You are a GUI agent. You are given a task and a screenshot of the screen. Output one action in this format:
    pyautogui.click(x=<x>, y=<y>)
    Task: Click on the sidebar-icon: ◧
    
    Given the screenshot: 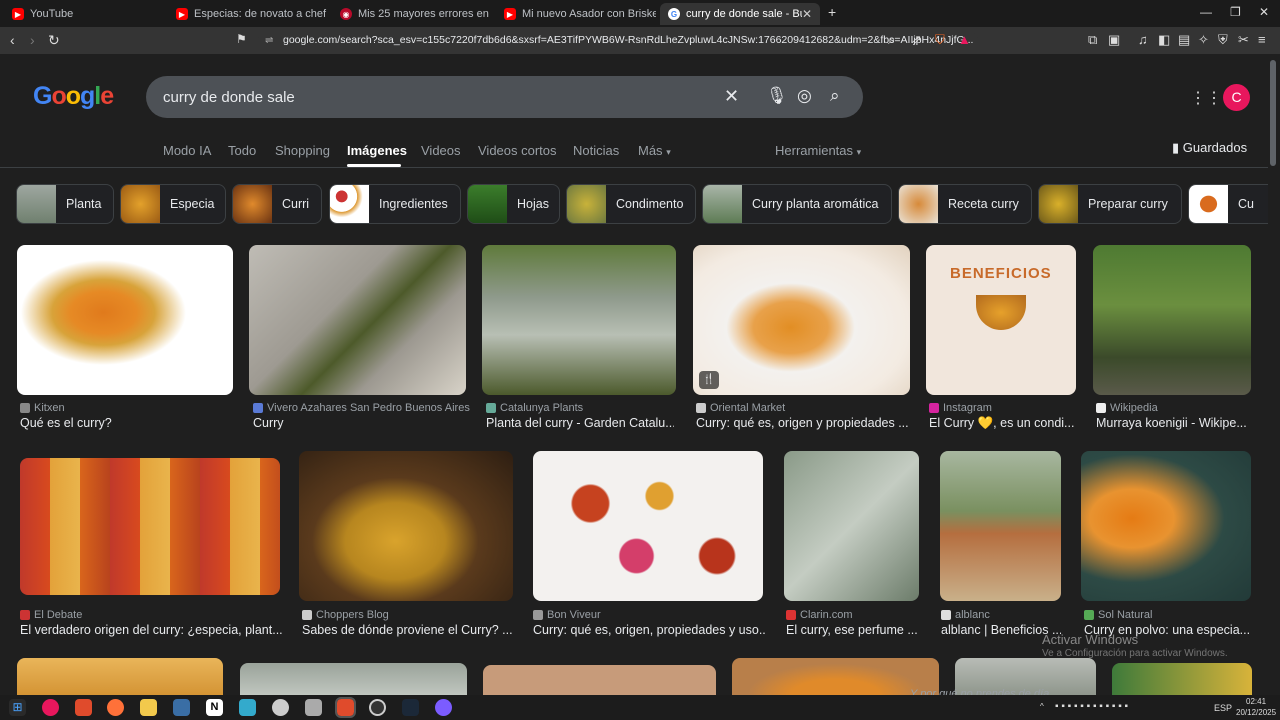 What is the action you would take?
    pyautogui.click(x=1164, y=40)
    